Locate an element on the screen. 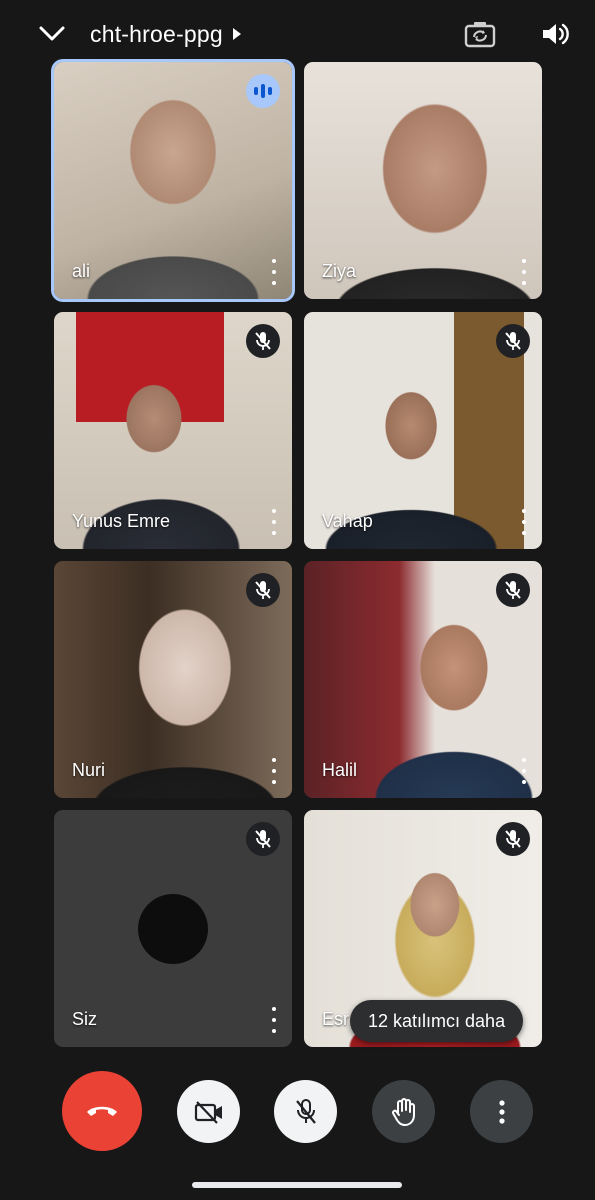 The height and width of the screenshot is (1200, 595). participant-name: Ziya is located at coordinates (339, 271).